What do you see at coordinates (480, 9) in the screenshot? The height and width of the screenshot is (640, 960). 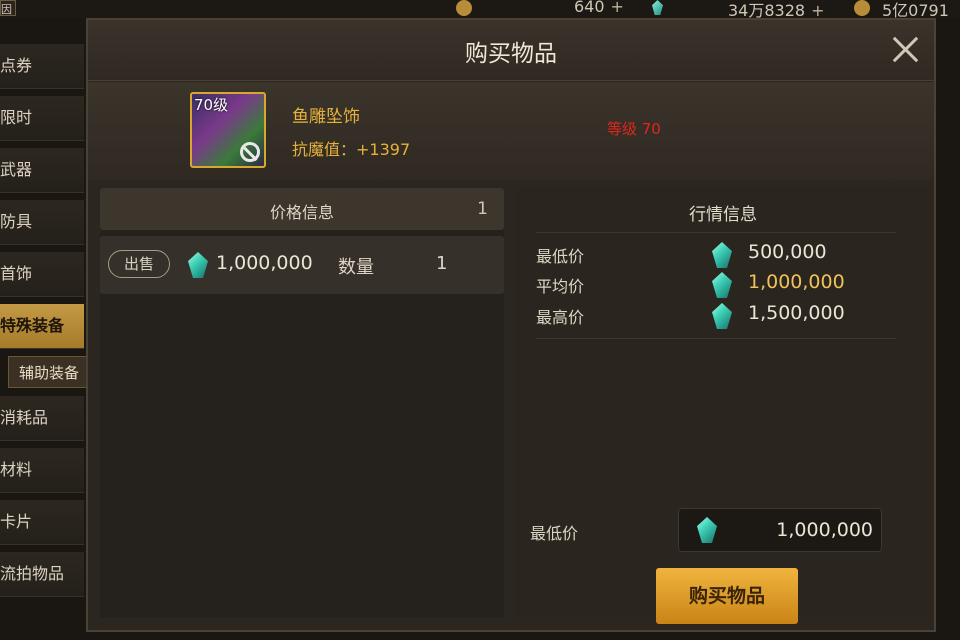 I see `currency-bar: 因 640 + 34万8328 + 5亿0791` at bounding box center [480, 9].